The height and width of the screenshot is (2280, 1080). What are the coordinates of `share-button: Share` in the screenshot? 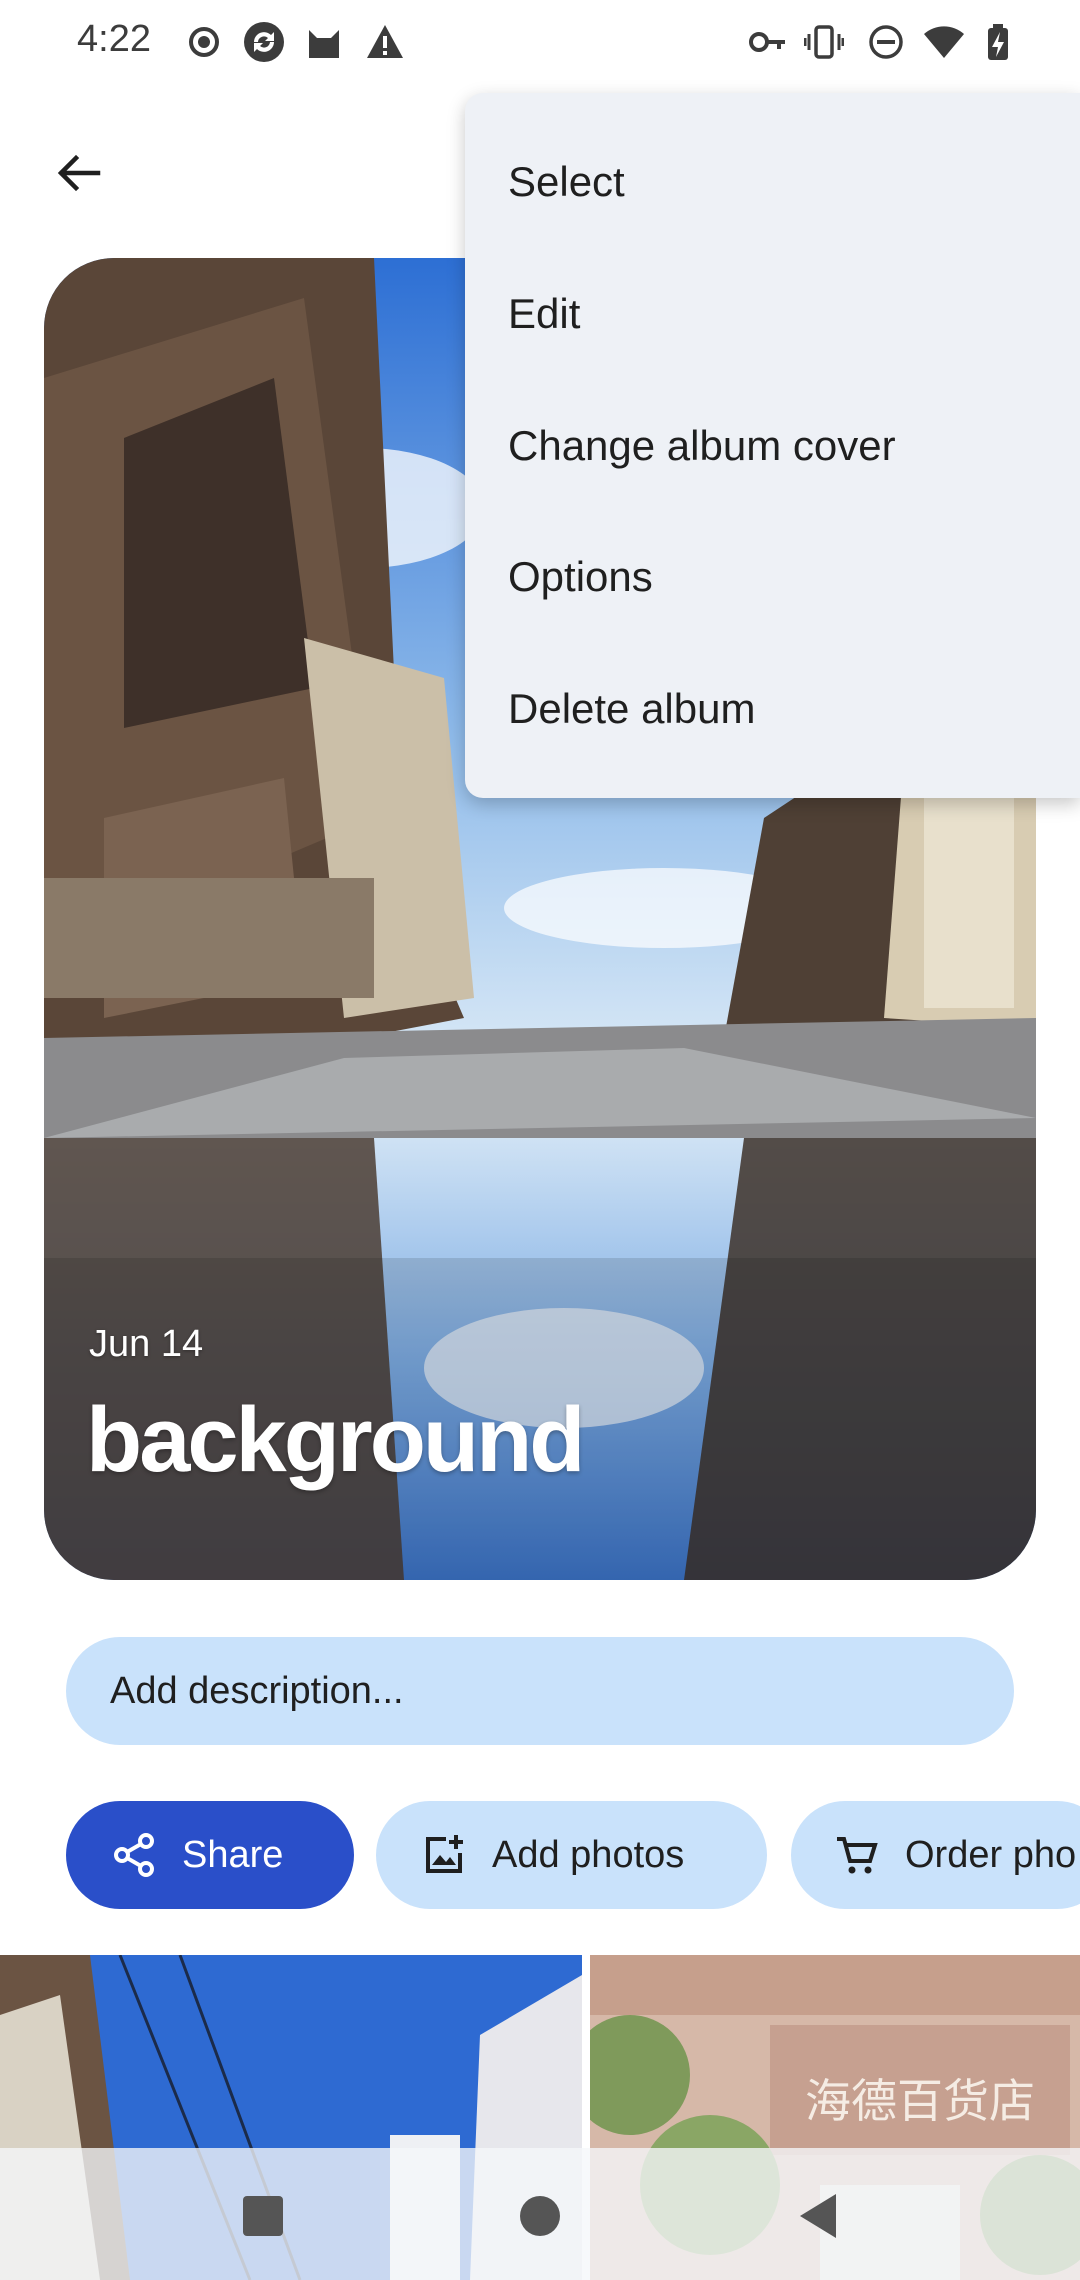 It's located at (210, 1855).